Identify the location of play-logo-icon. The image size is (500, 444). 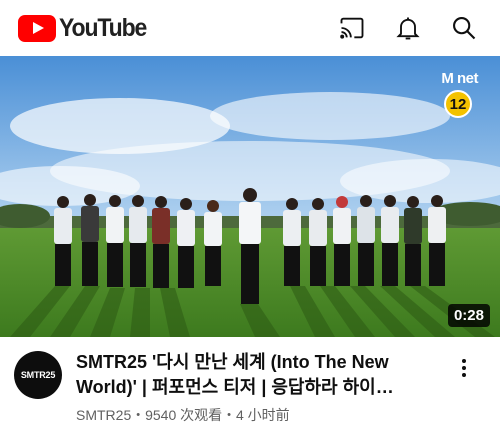
(37, 28).